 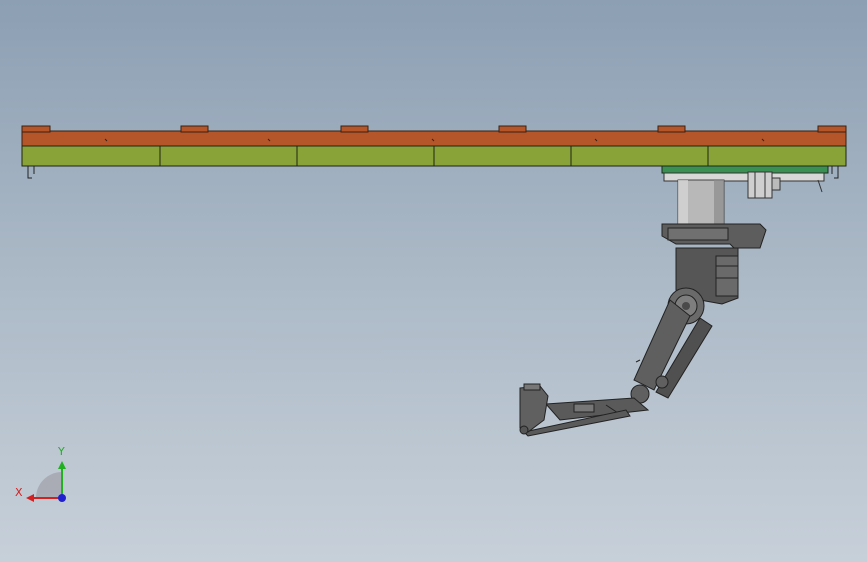 I want to click on triad-y-label: Y, so click(x=61, y=451).